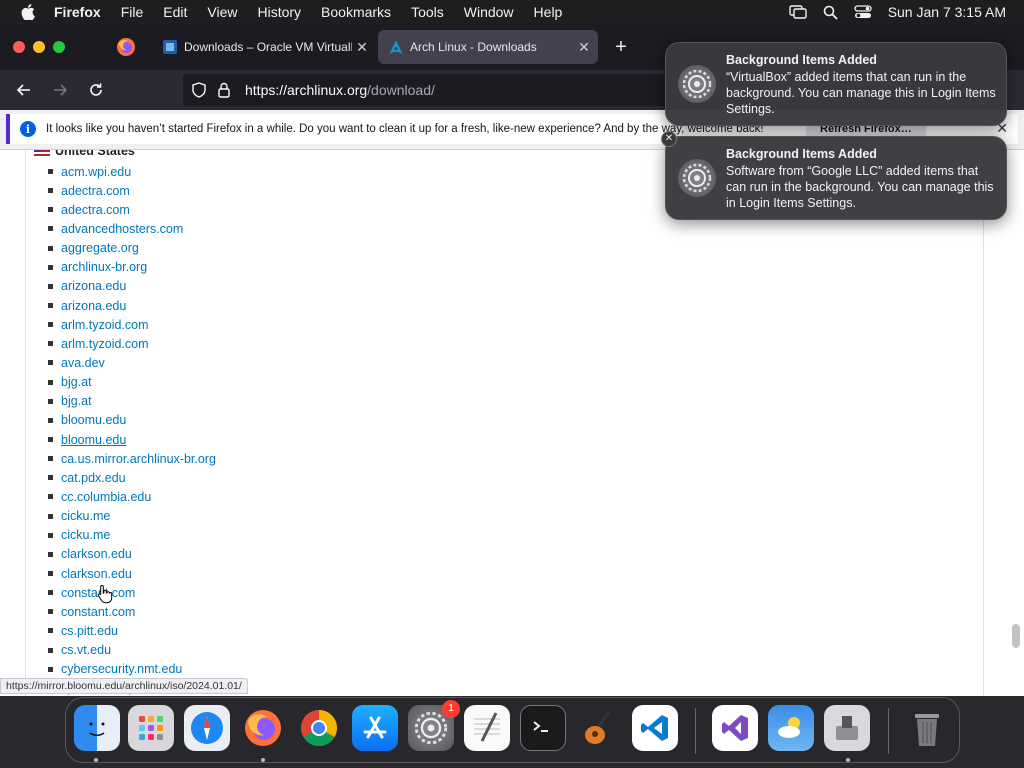 Image resolution: width=1024 pixels, height=768 pixels. Describe the element at coordinates (100, 248) in the screenshot. I see `mirror-link: aggregate.org` at that location.